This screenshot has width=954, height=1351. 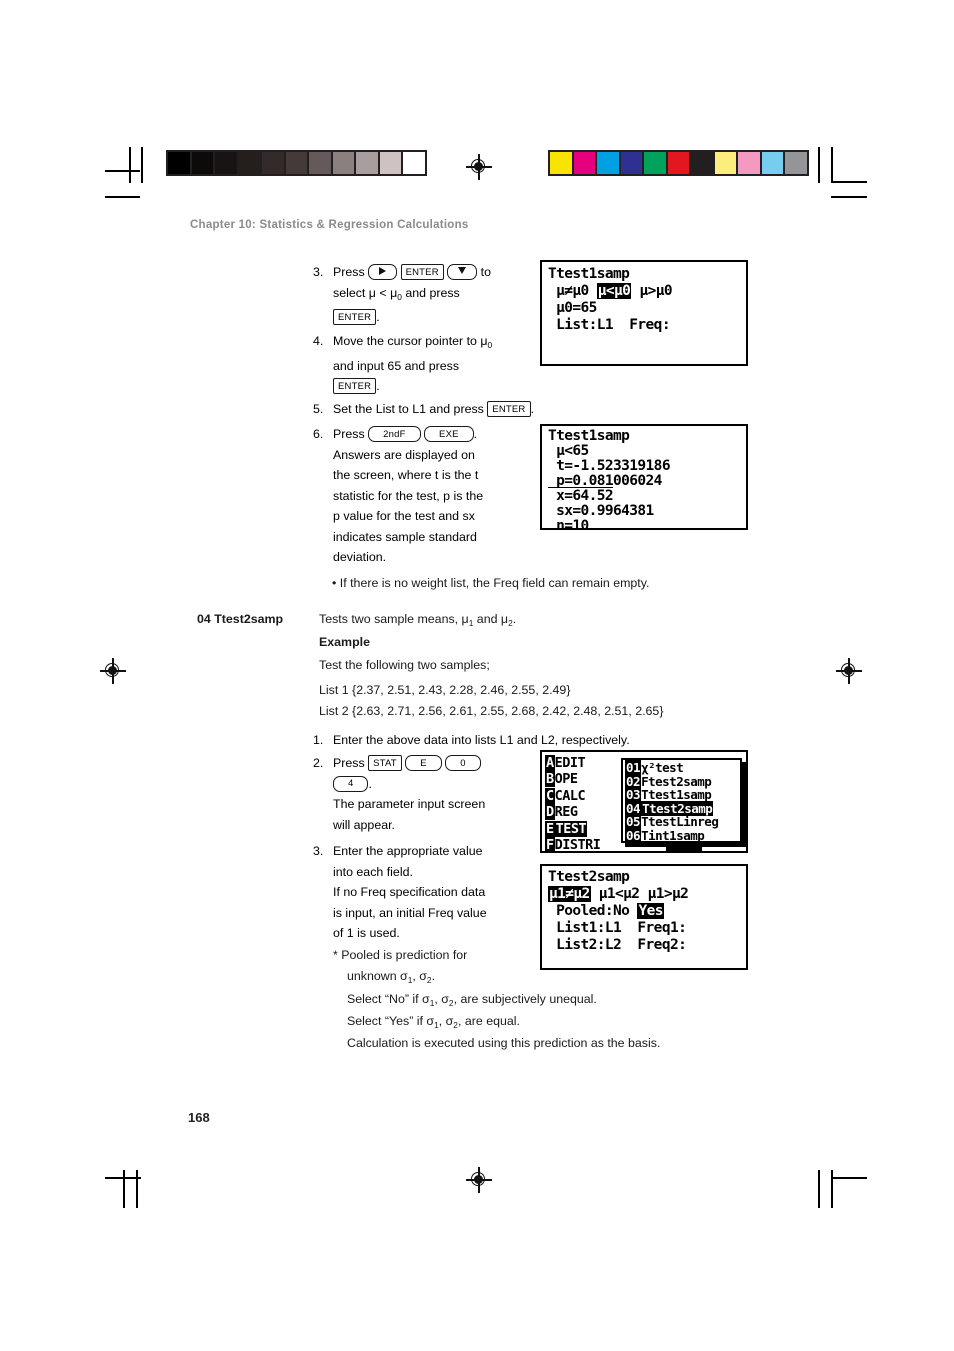 What do you see at coordinates (617, 928) in the screenshot?
I see `lcd-list1-freq1-field: List1:L1 Freq1:` at bounding box center [617, 928].